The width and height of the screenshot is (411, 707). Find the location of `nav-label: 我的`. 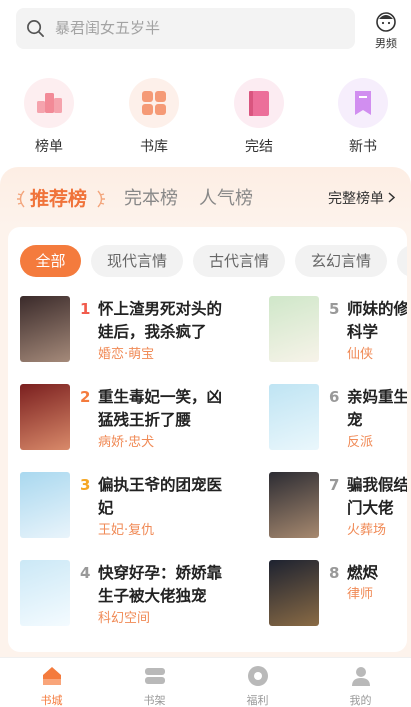

nav-label: 我的 is located at coordinates (360, 700).